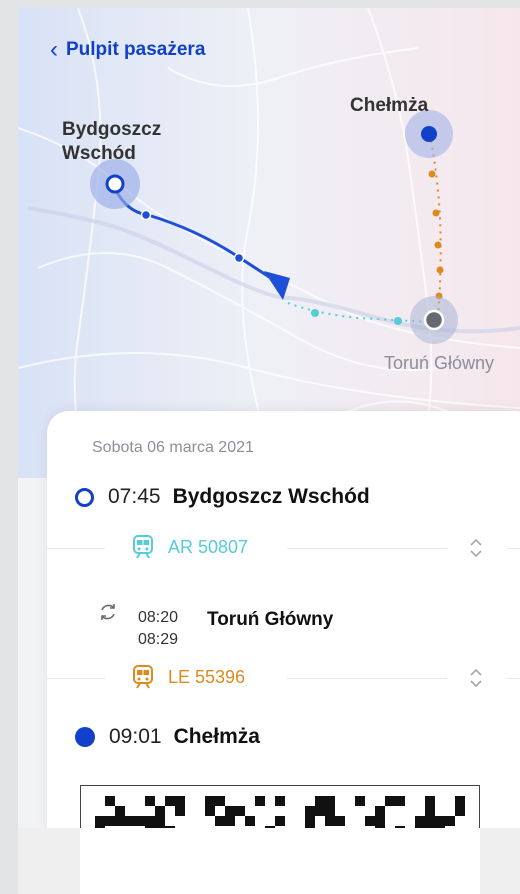  I want to click on back-link: ‹ Pulpit pasażera, so click(127, 50).